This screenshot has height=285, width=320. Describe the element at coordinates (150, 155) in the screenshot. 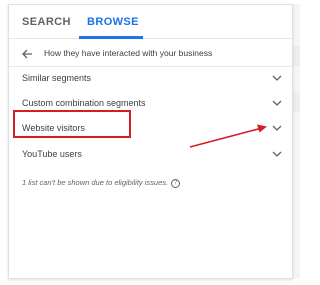

I see `list-item-youtube-users: YouTube users` at that location.